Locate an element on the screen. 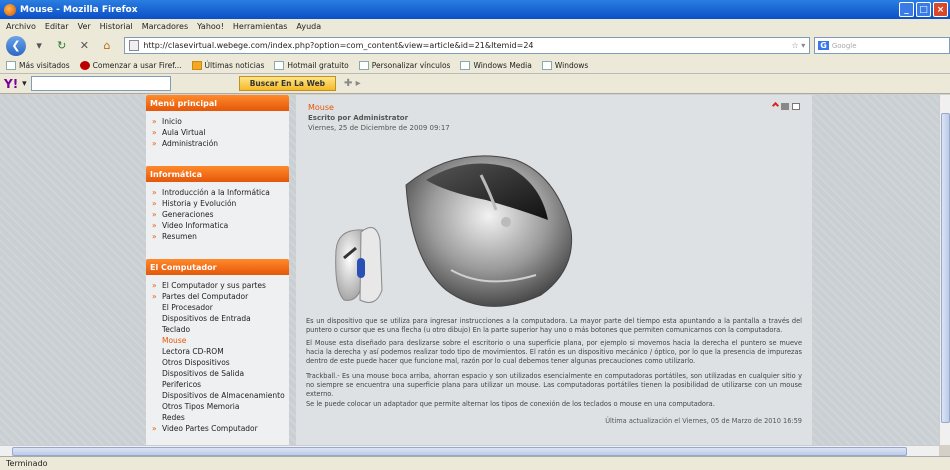 The height and width of the screenshot is (470, 950). menu-yahoo: Yahoo! is located at coordinates (210, 26).